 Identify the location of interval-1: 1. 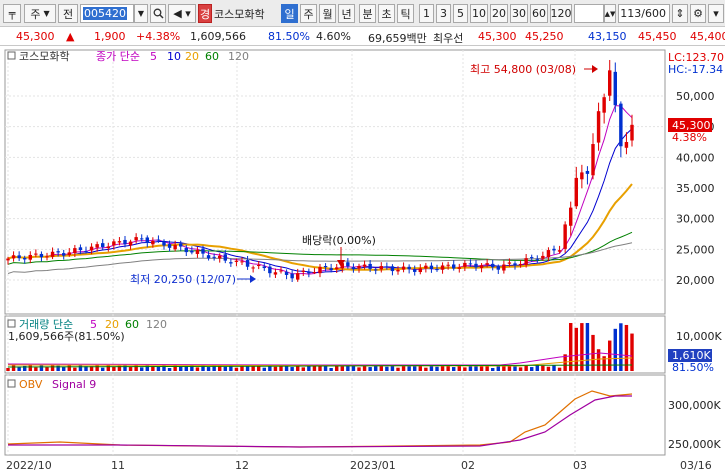
(426, 13).